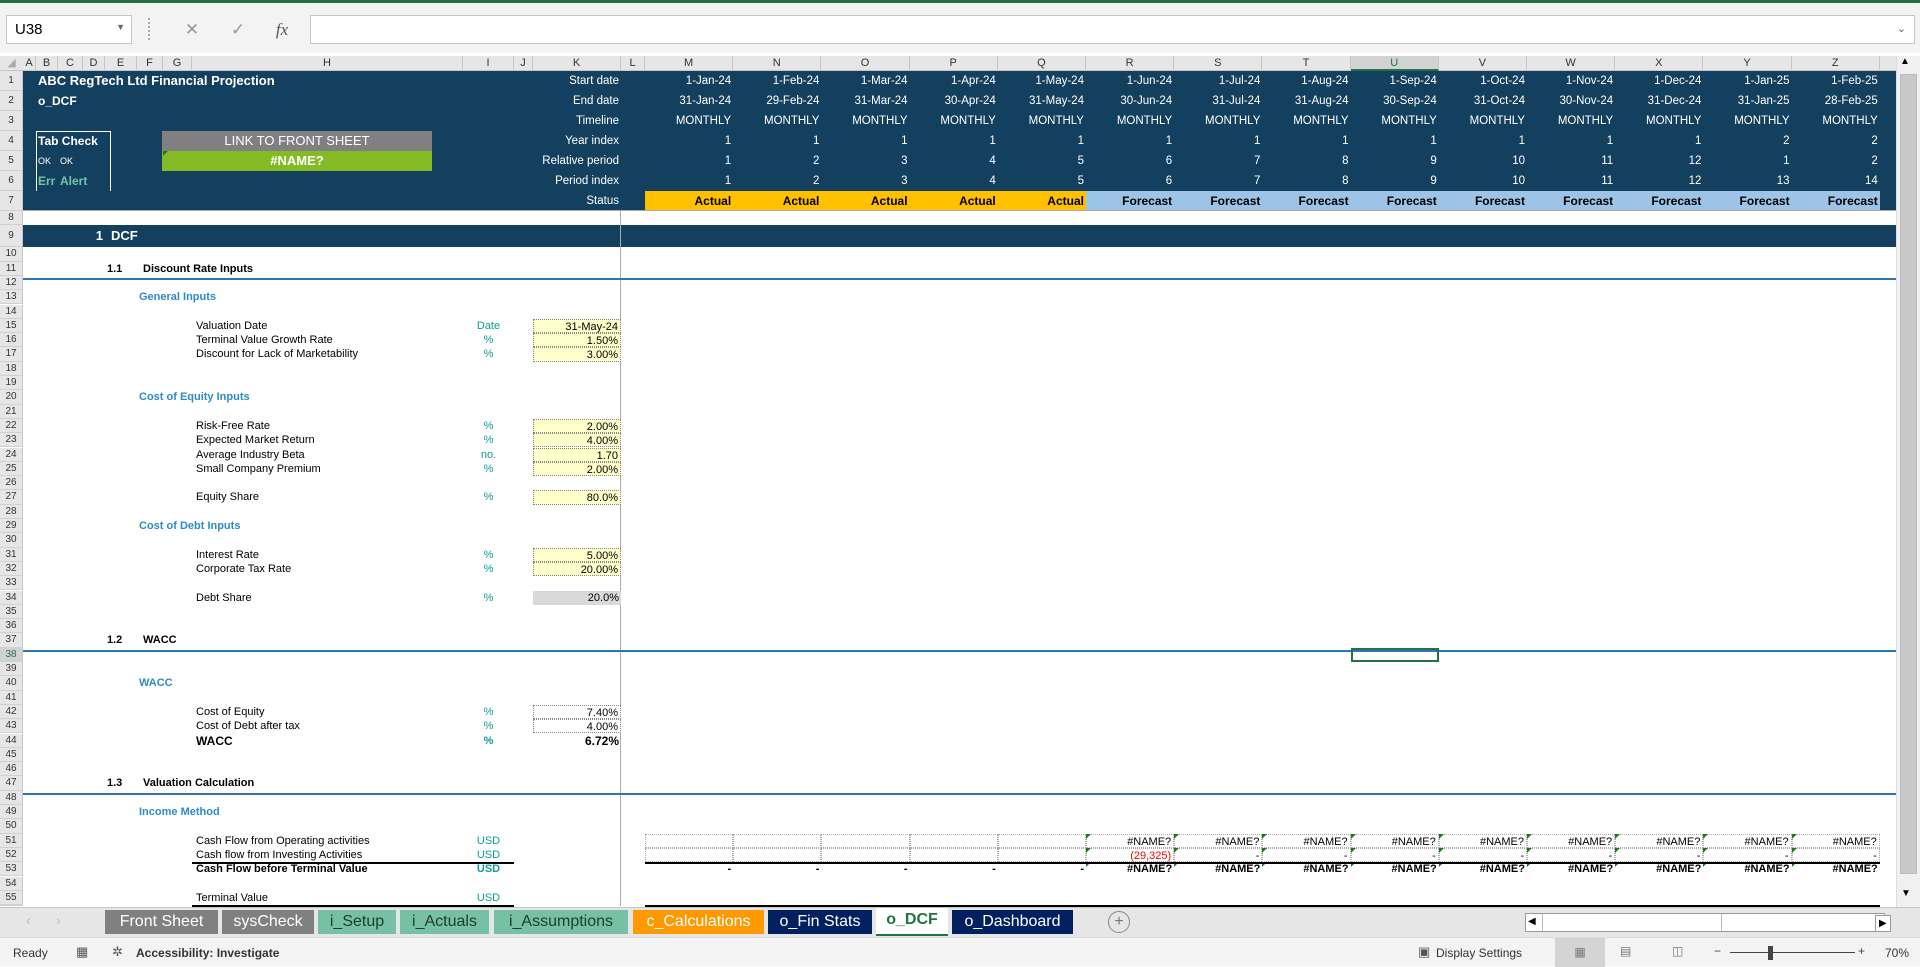  Describe the element at coordinates (689, 63) in the screenshot. I see `column-header-m: M` at that location.